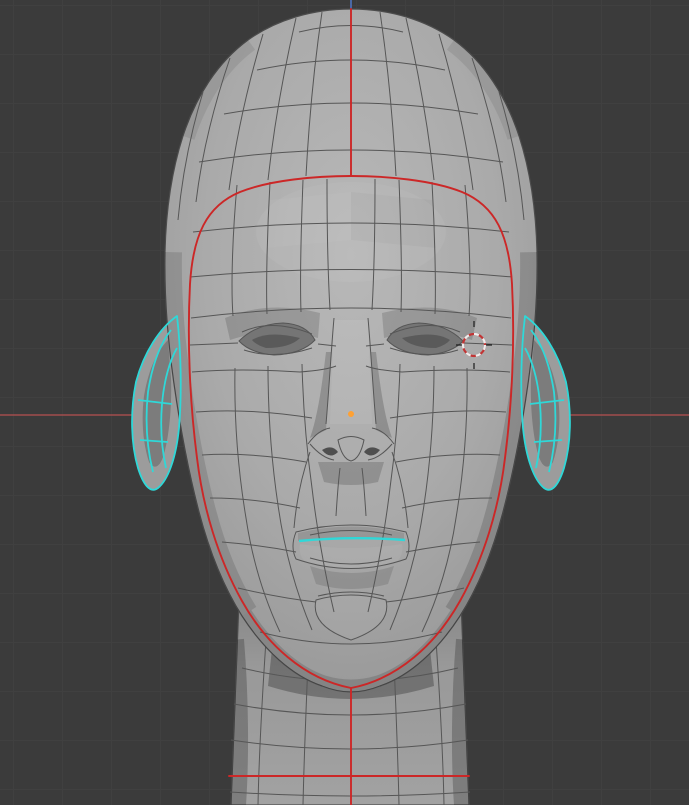  Describe the element at coordinates (351, 473) in the screenshot. I see `under-nose-shadow` at that location.